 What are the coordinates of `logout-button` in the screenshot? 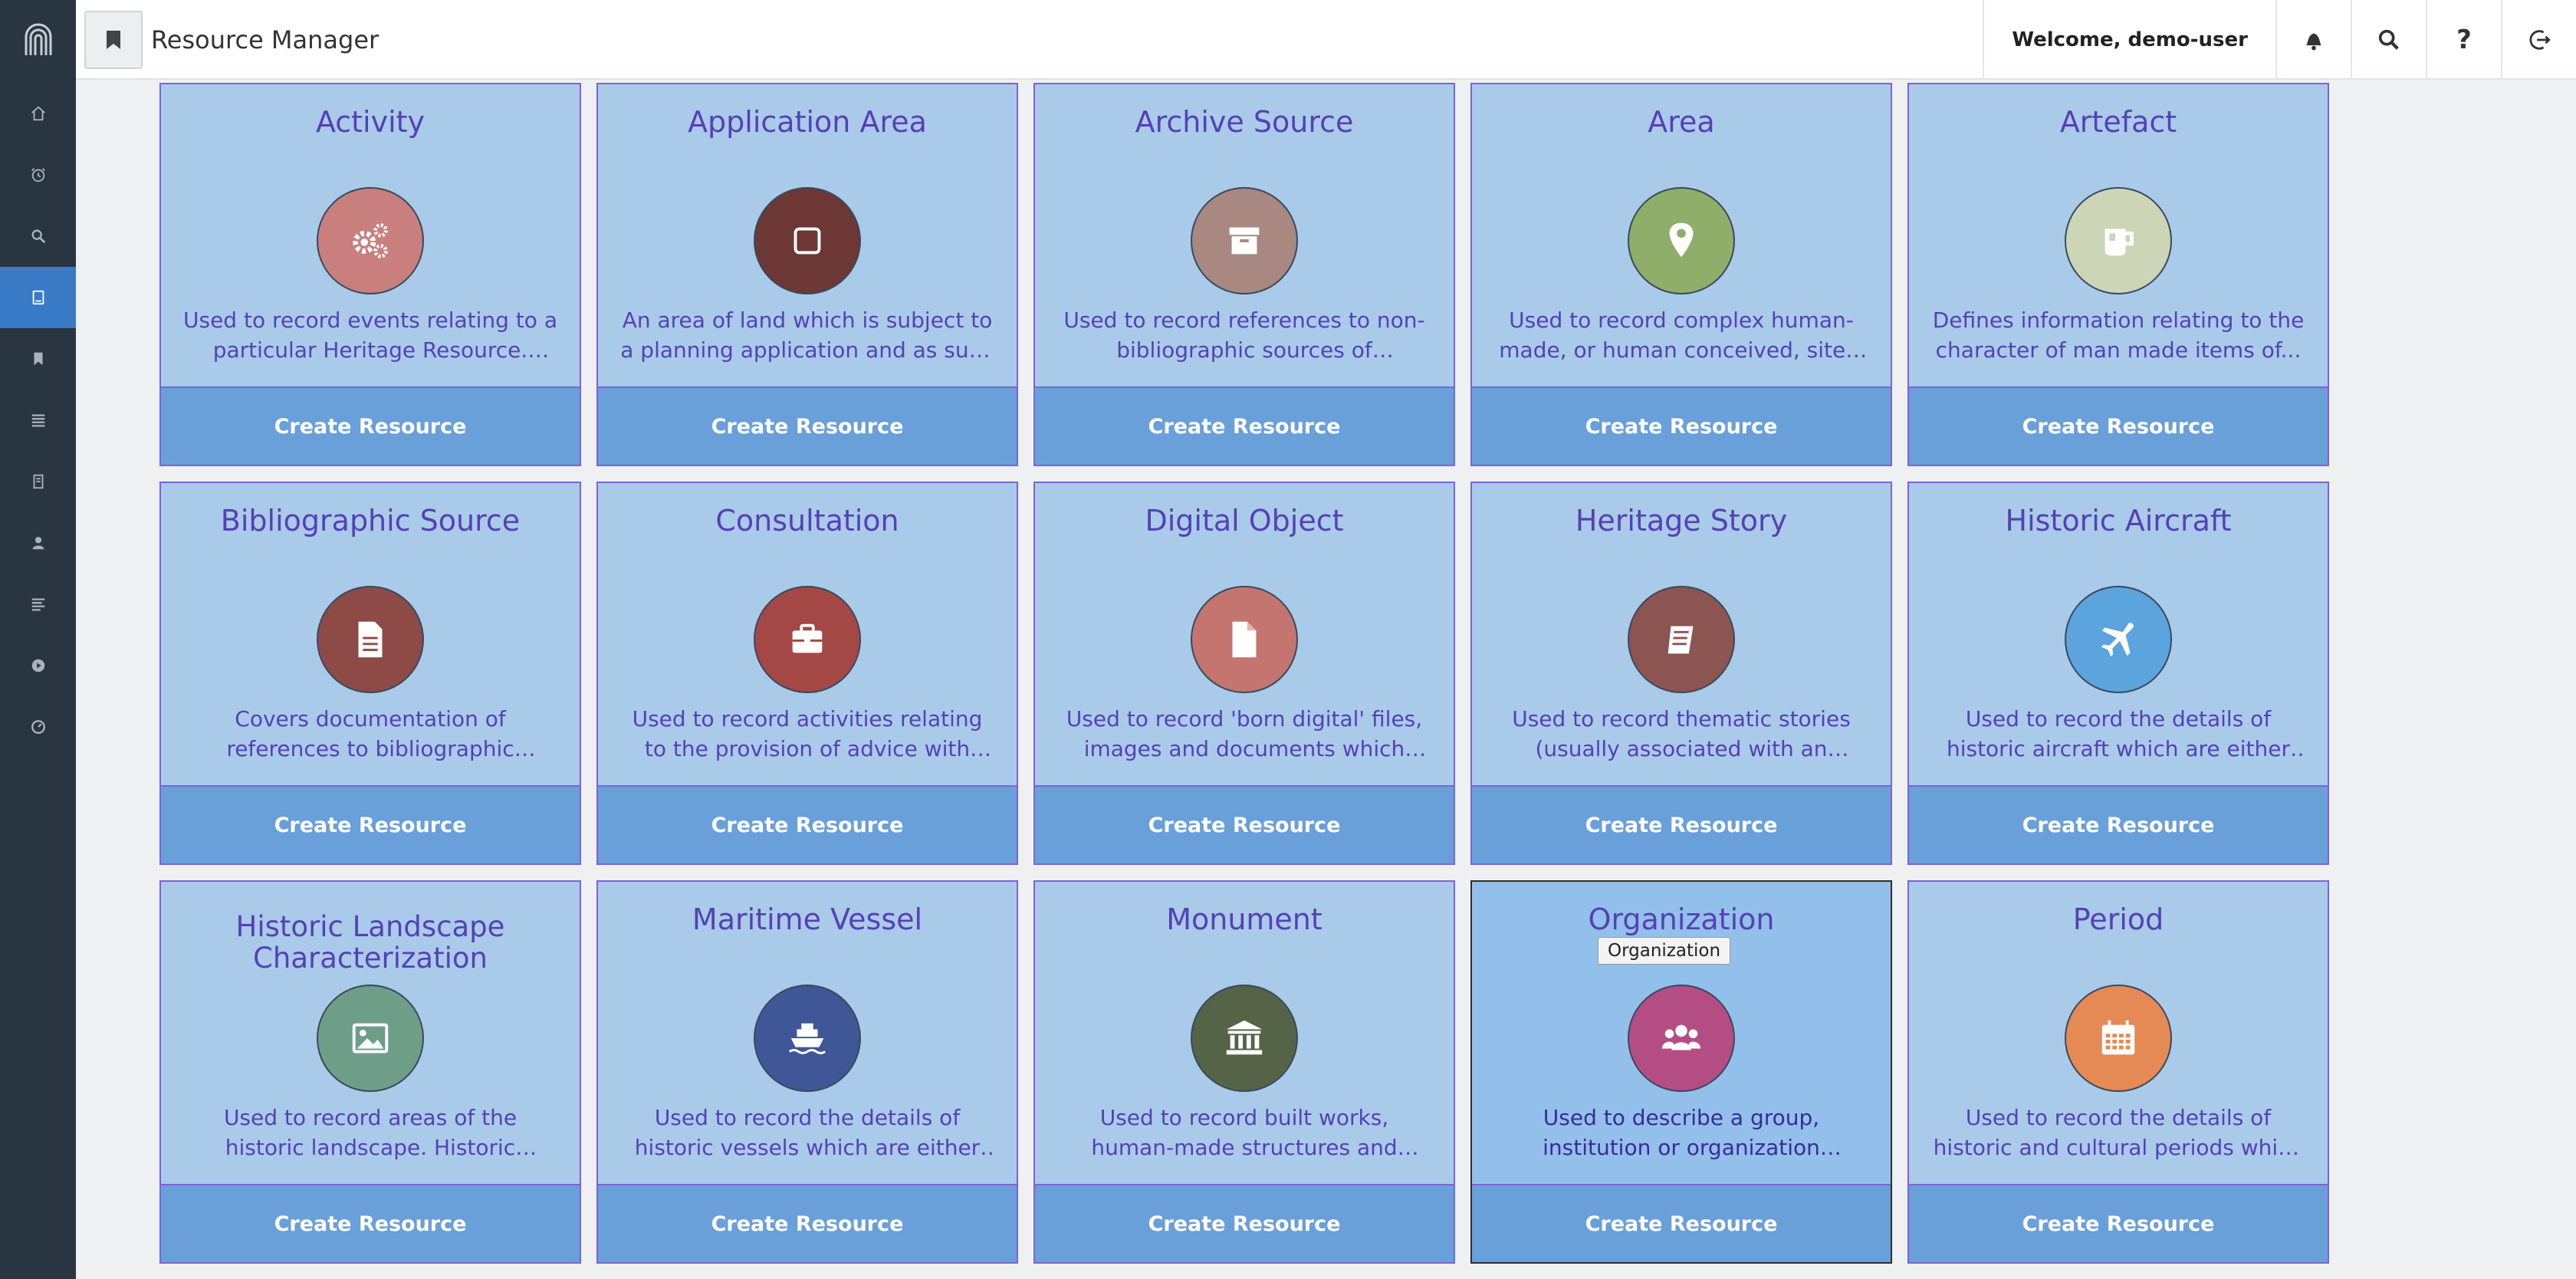 It's located at (2538, 40).